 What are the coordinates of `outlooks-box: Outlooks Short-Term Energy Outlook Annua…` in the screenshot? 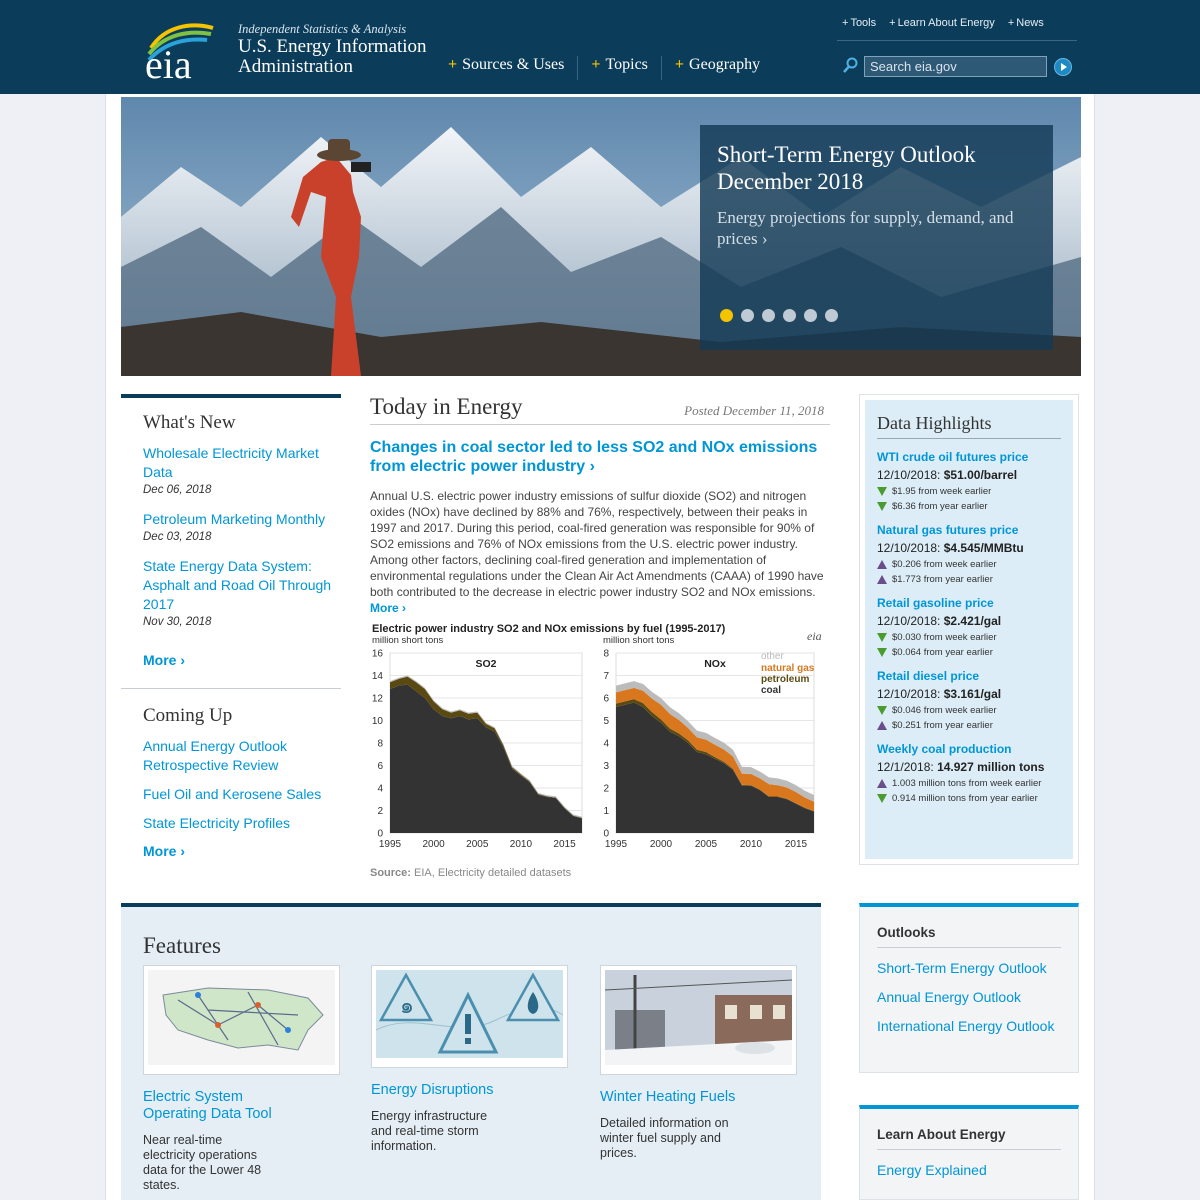 It's located at (969, 988).